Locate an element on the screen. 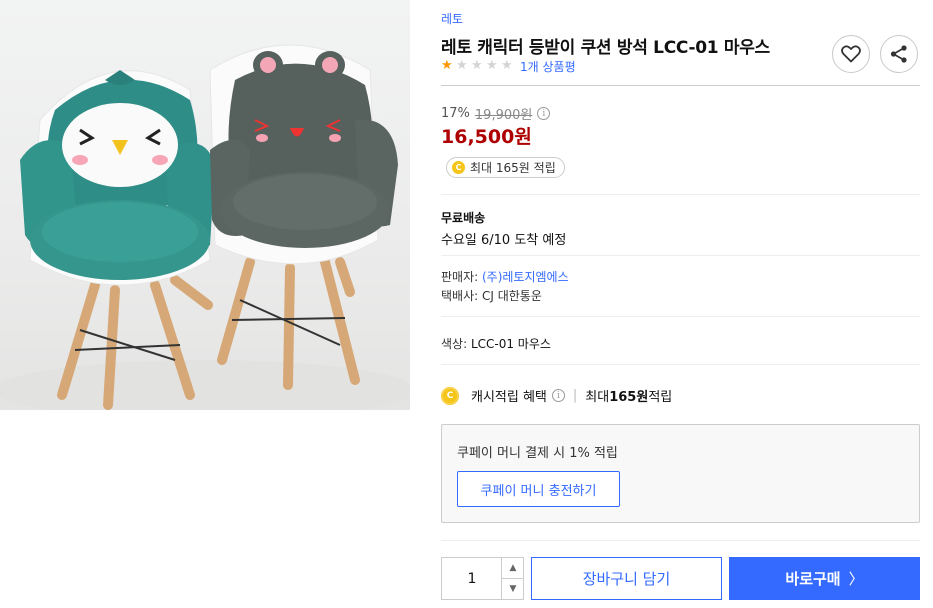  brand-link: 레토 is located at coordinates (452, 18).